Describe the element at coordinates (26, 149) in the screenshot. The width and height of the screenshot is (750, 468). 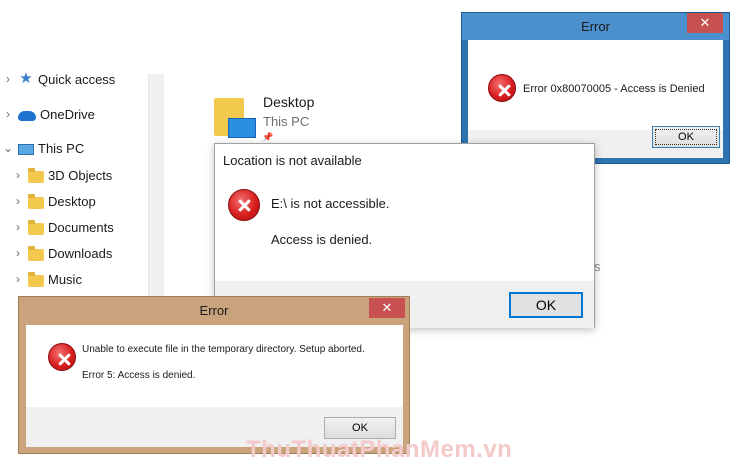
I see `computer-icon` at that location.